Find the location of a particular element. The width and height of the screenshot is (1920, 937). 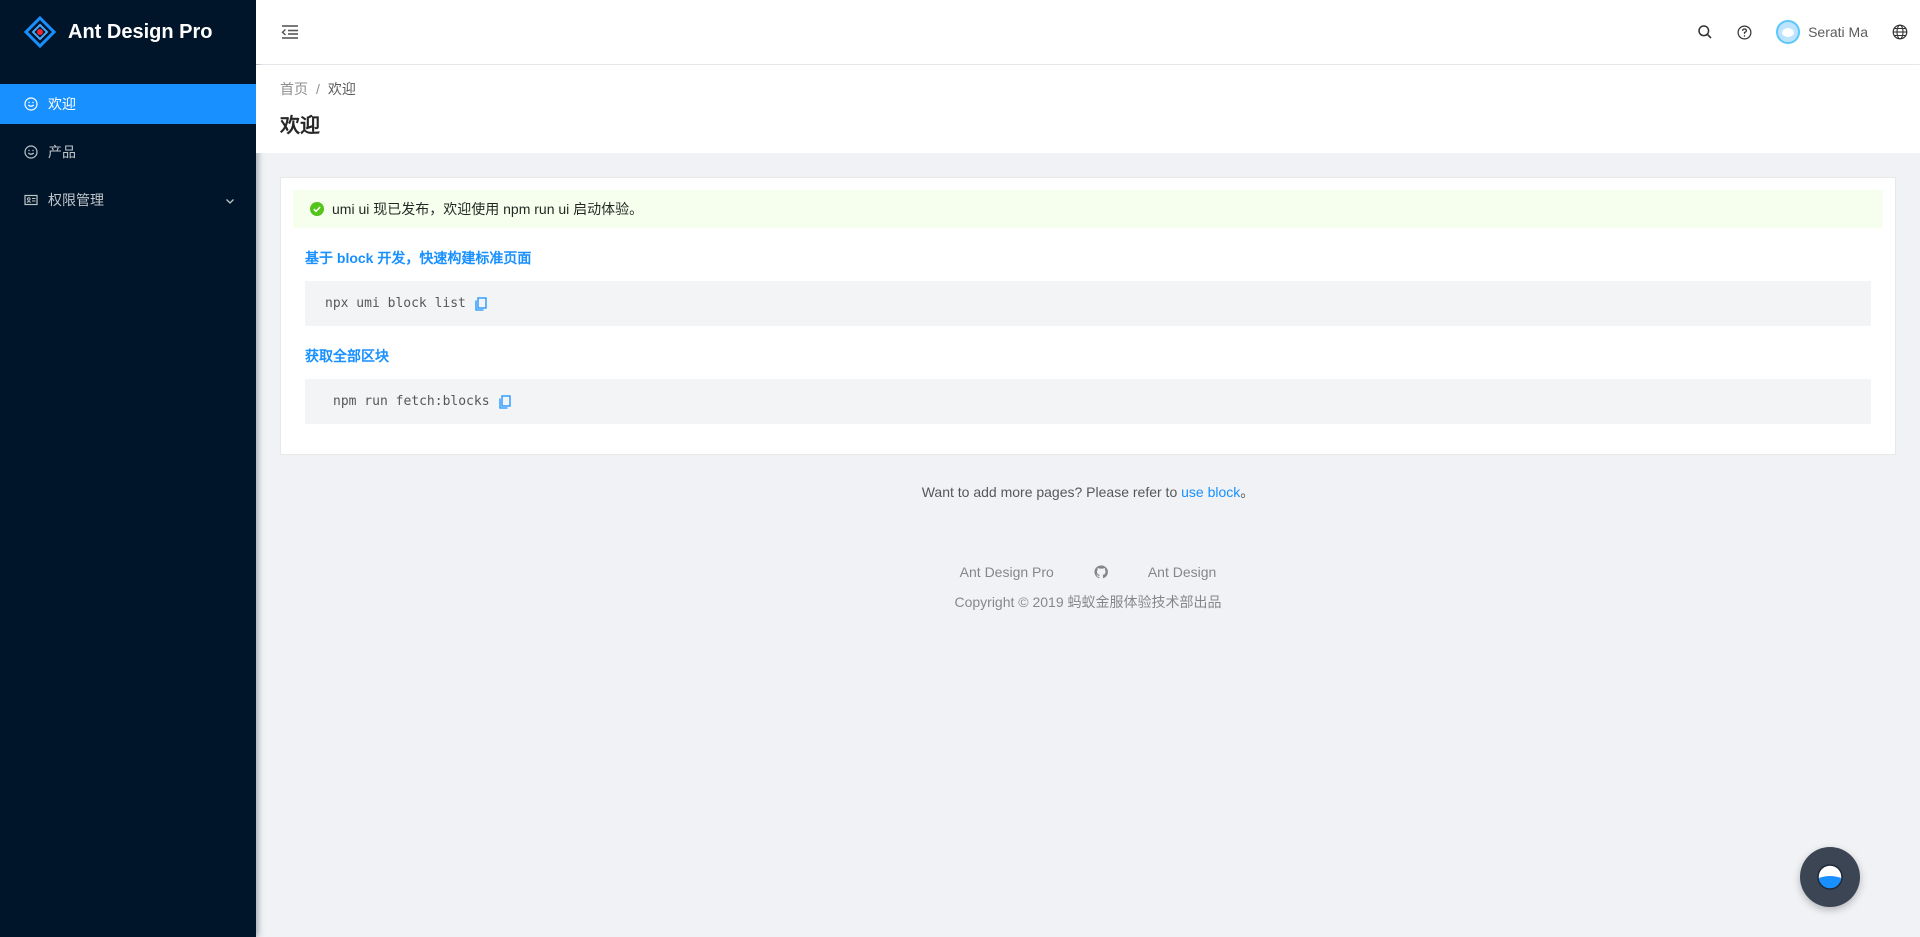

use-block-link: use block is located at coordinates (1210, 492).